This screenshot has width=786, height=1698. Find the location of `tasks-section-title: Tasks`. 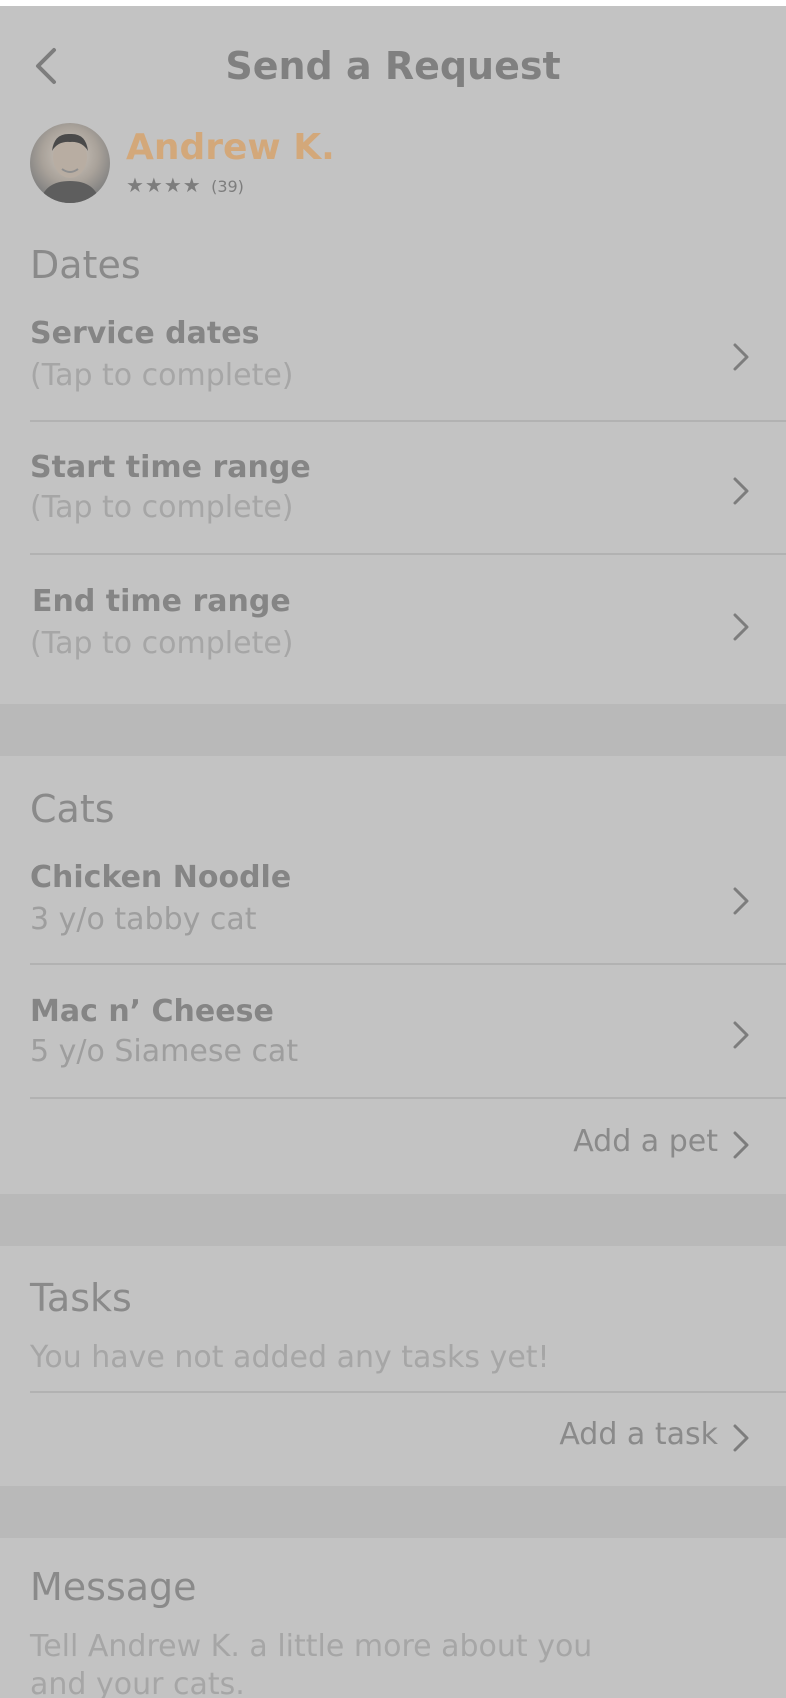

tasks-section-title: Tasks is located at coordinates (81, 1298).